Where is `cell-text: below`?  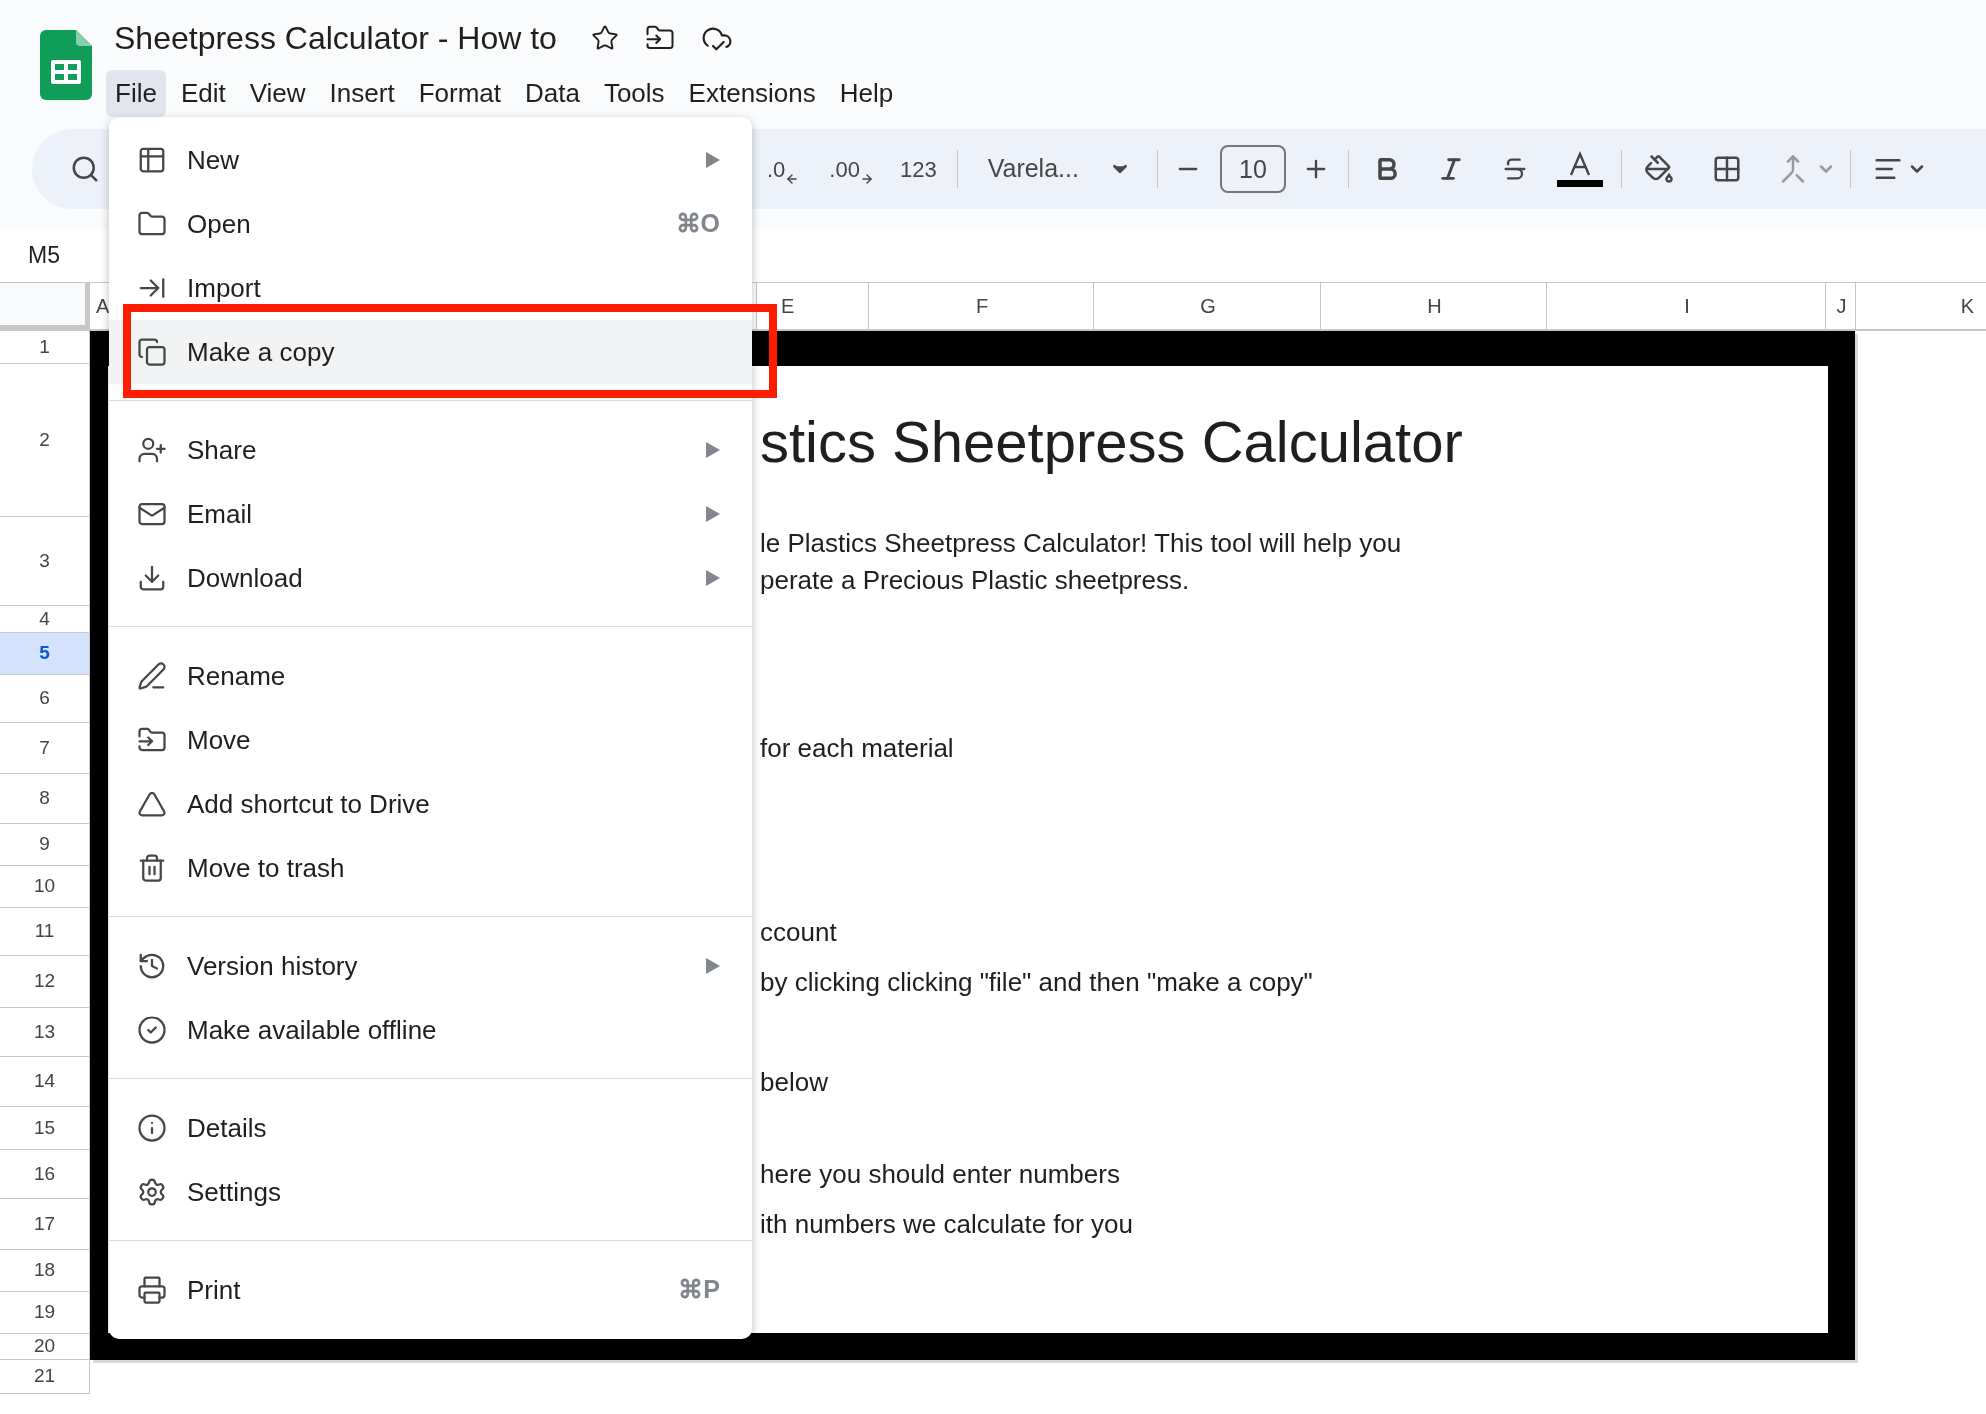 cell-text: below is located at coordinates (794, 1082).